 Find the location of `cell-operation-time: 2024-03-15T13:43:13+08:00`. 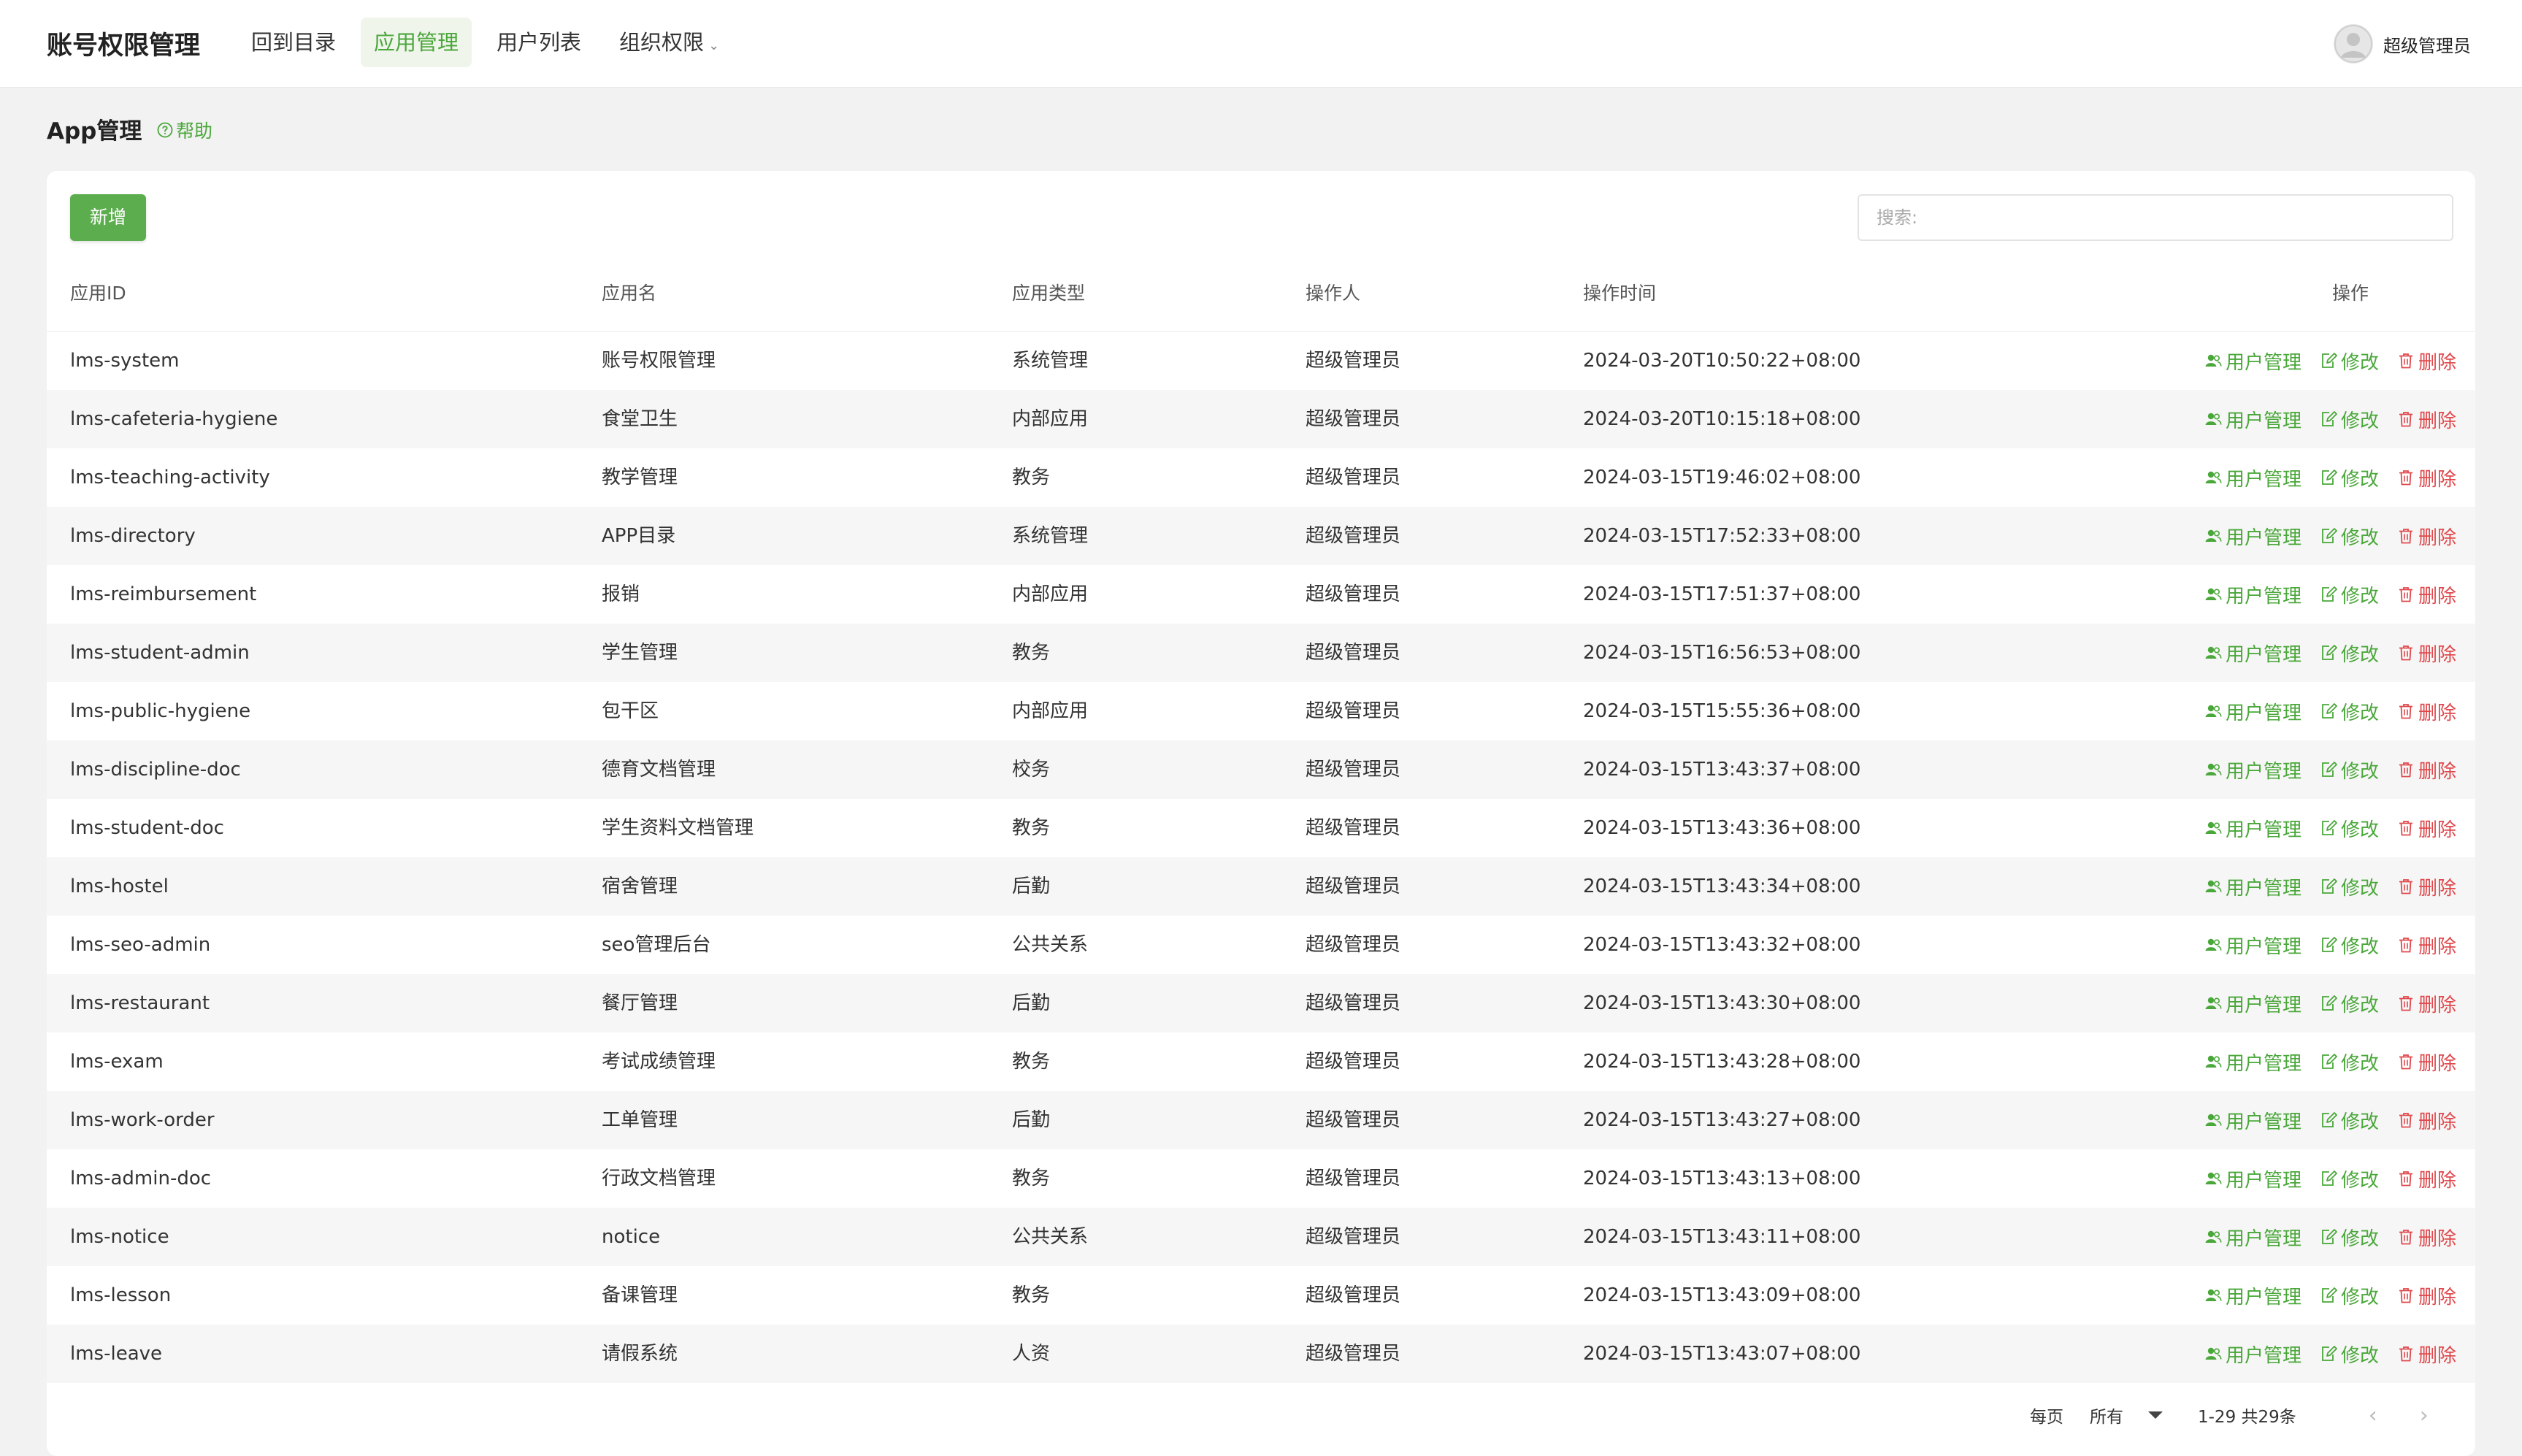

cell-operation-time: 2024-03-15T13:43:13+08:00 is located at coordinates (1722, 1178).